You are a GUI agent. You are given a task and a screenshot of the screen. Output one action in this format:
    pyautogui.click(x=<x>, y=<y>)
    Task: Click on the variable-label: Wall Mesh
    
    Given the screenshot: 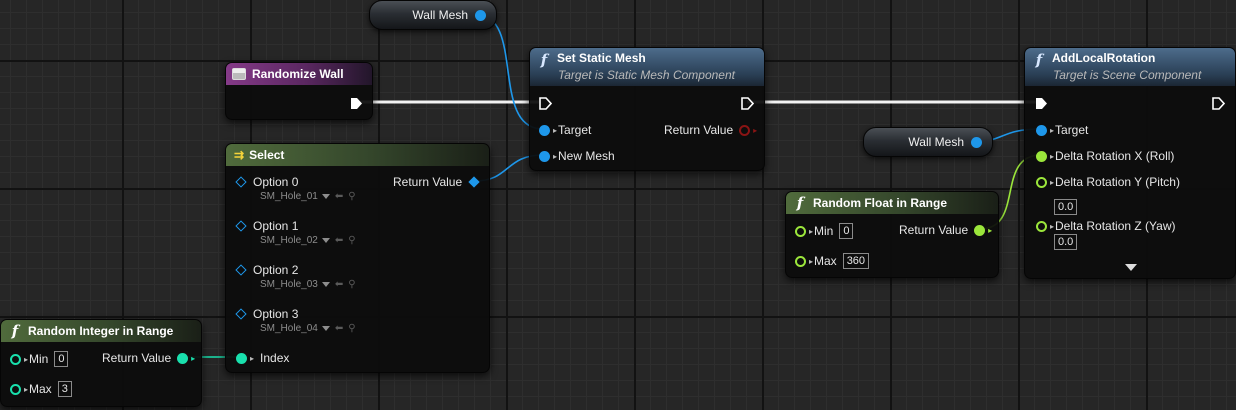 What is the action you would take?
    pyautogui.click(x=936, y=142)
    